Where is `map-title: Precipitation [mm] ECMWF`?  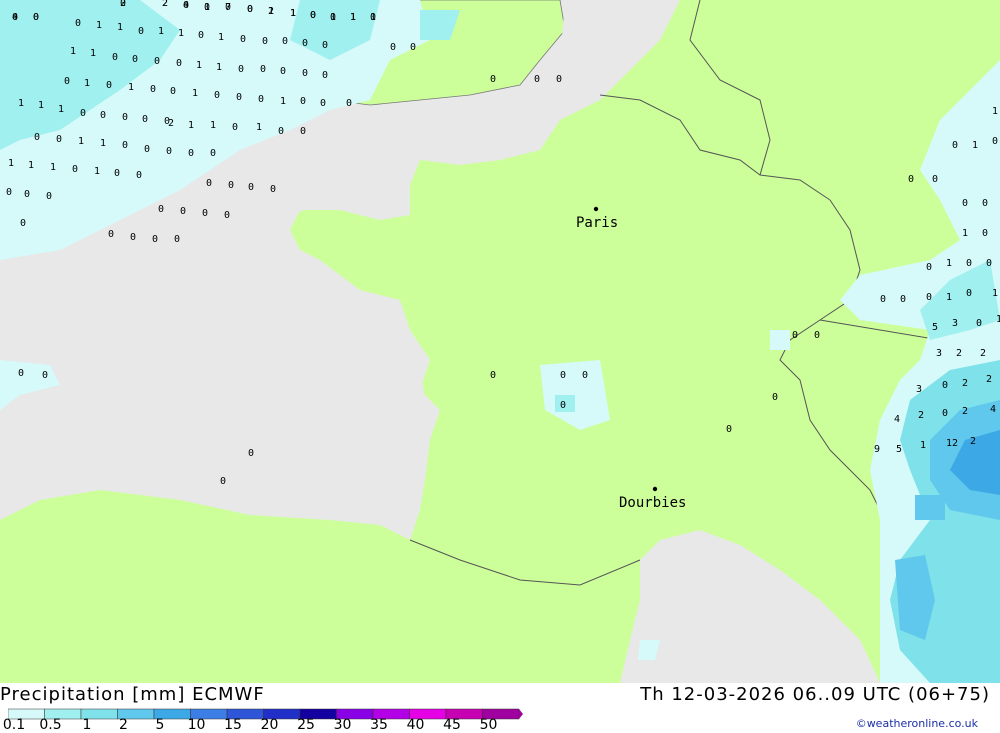 map-title: Precipitation [mm] ECMWF is located at coordinates (132, 694).